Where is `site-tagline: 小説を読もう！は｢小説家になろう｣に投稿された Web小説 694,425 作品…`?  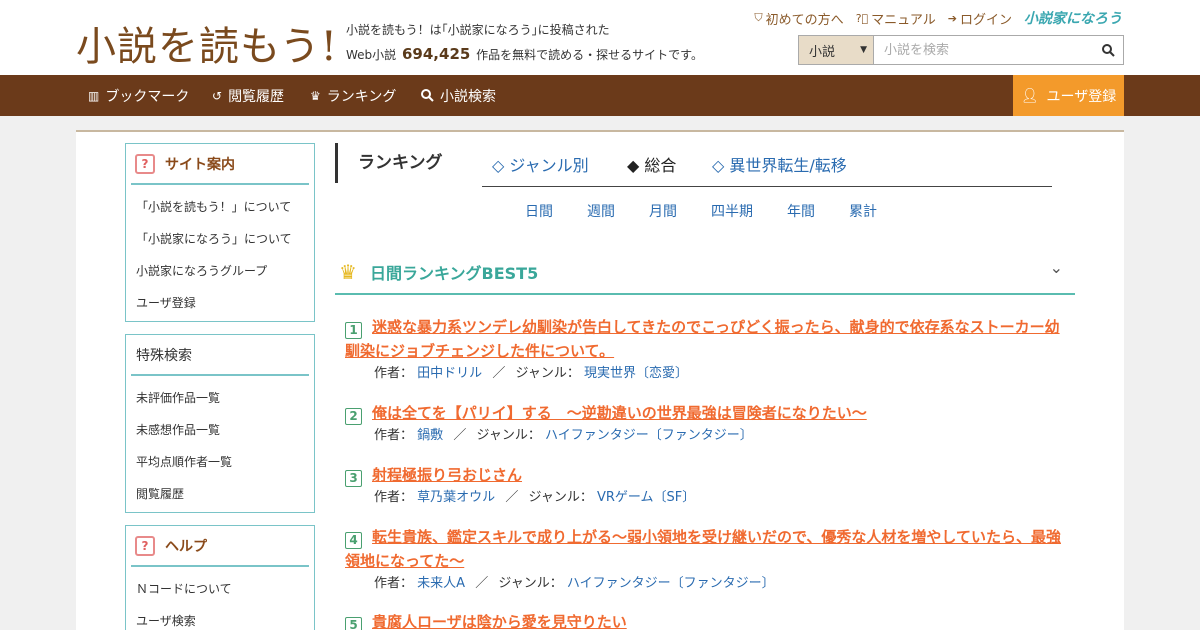 site-tagline: 小説を読もう！は｢小説家になろう｣に投稿された Web小説 694,425 作品… is located at coordinates (524, 42).